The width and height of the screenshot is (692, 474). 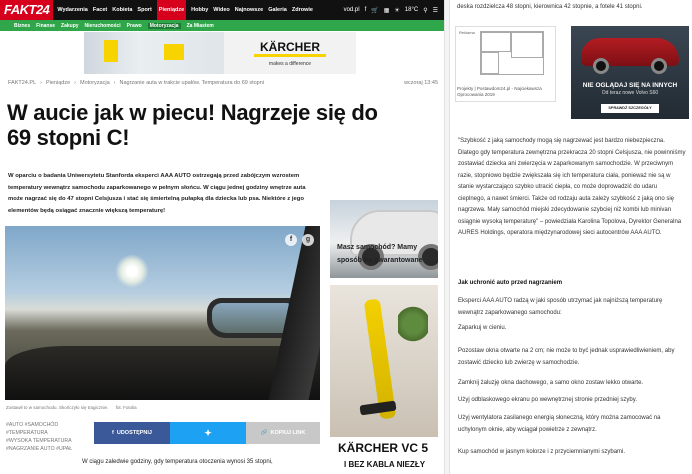 I want to click on copy-link-button: 🔗 KOPIUJ LINK, so click(x=283, y=433).